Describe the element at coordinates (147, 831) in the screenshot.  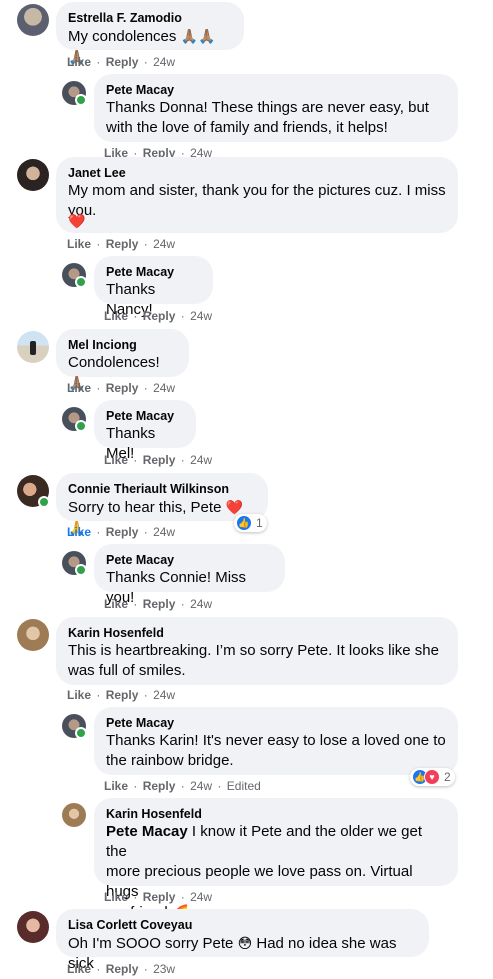
I see `mentioned-user-tag: Pete Macay` at that location.